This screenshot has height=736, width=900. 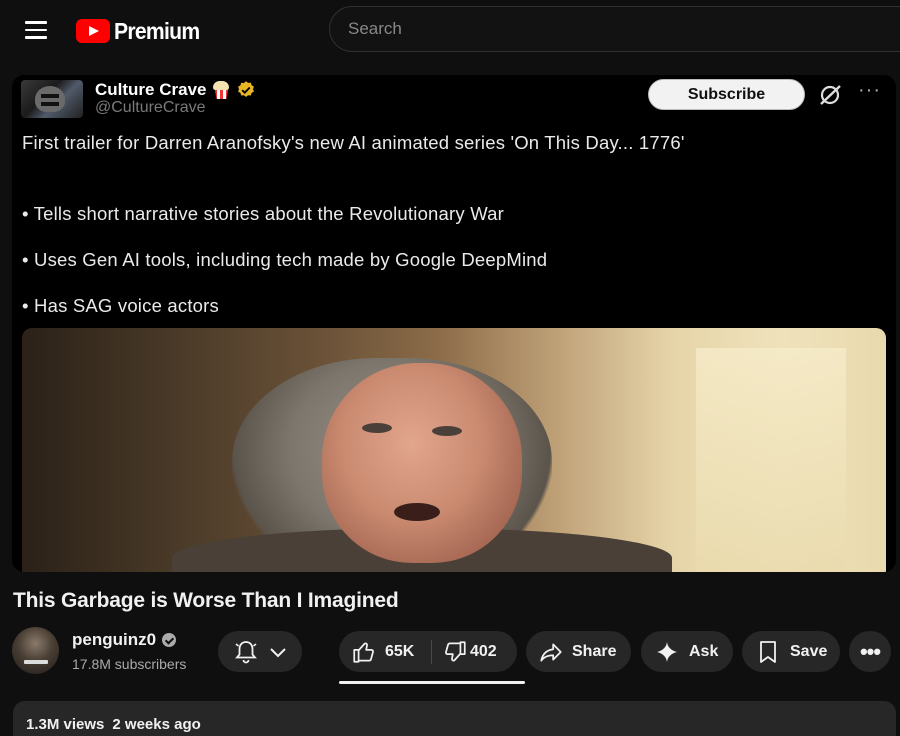 What do you see at coordinates (667, 651) in the screenshot?
I see `sparkle-icon` at bounding box center [667, 651].